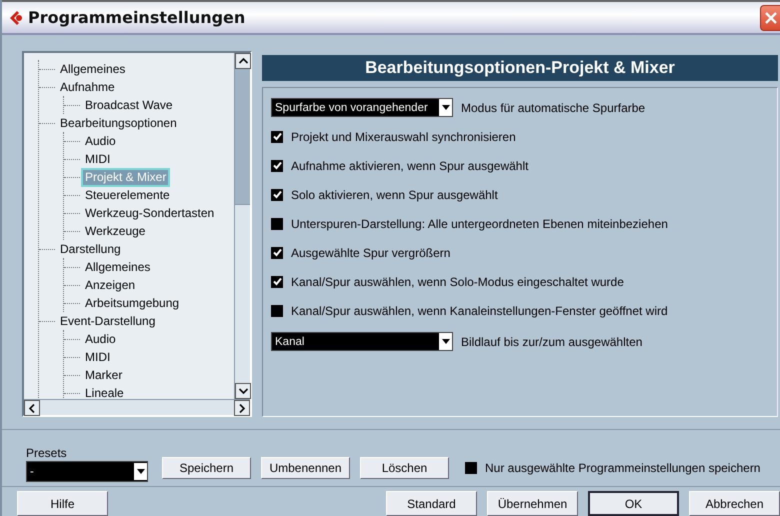 The image size is (780, 516). Describe the element at coordinates (633, 503) in the screenshot. I see `dialog-button: OK` at that location.